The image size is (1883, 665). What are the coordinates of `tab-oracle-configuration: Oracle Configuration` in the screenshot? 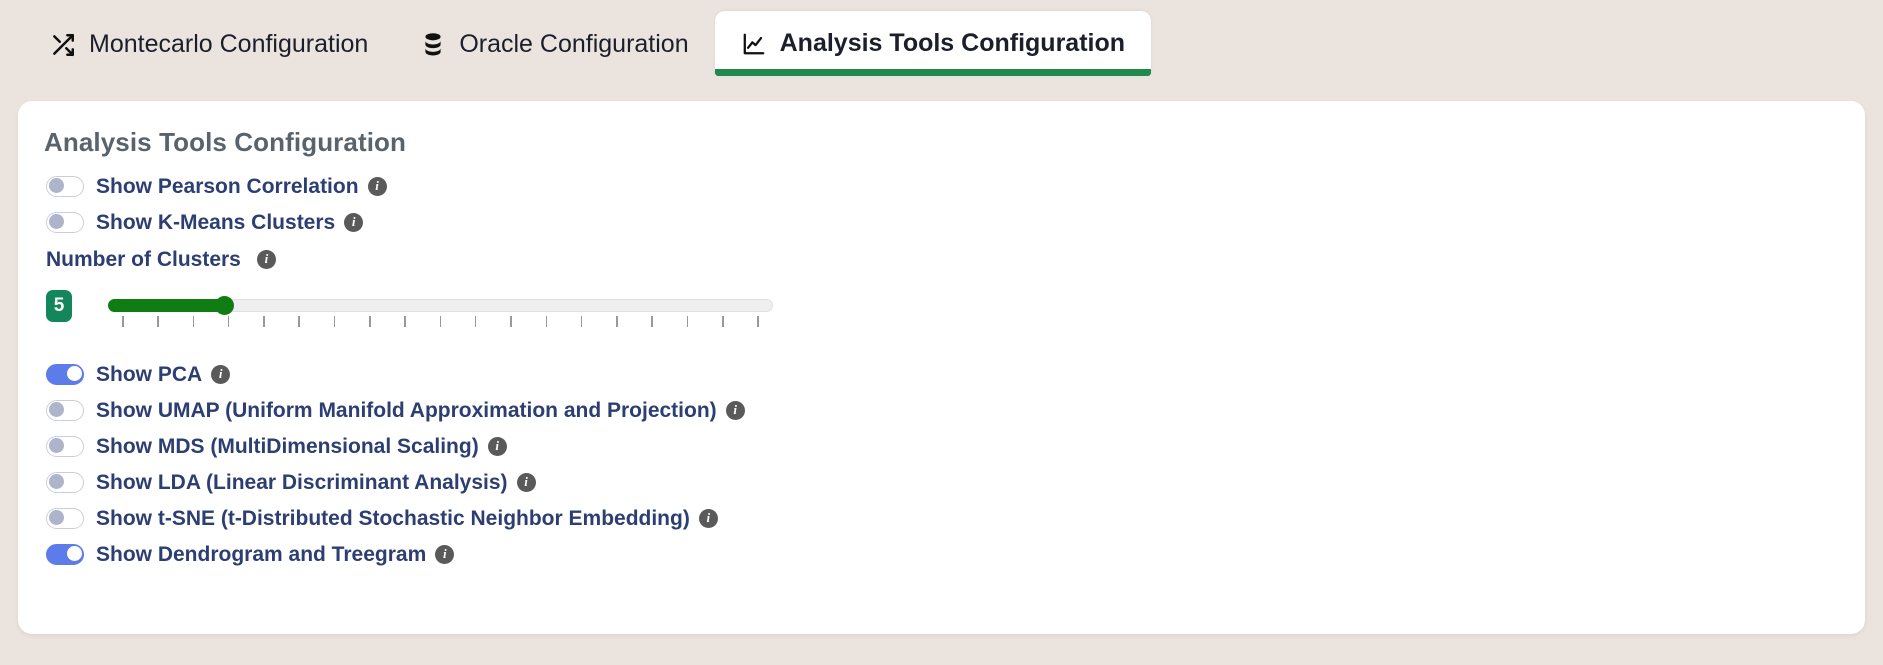 It's located at (554, 44).